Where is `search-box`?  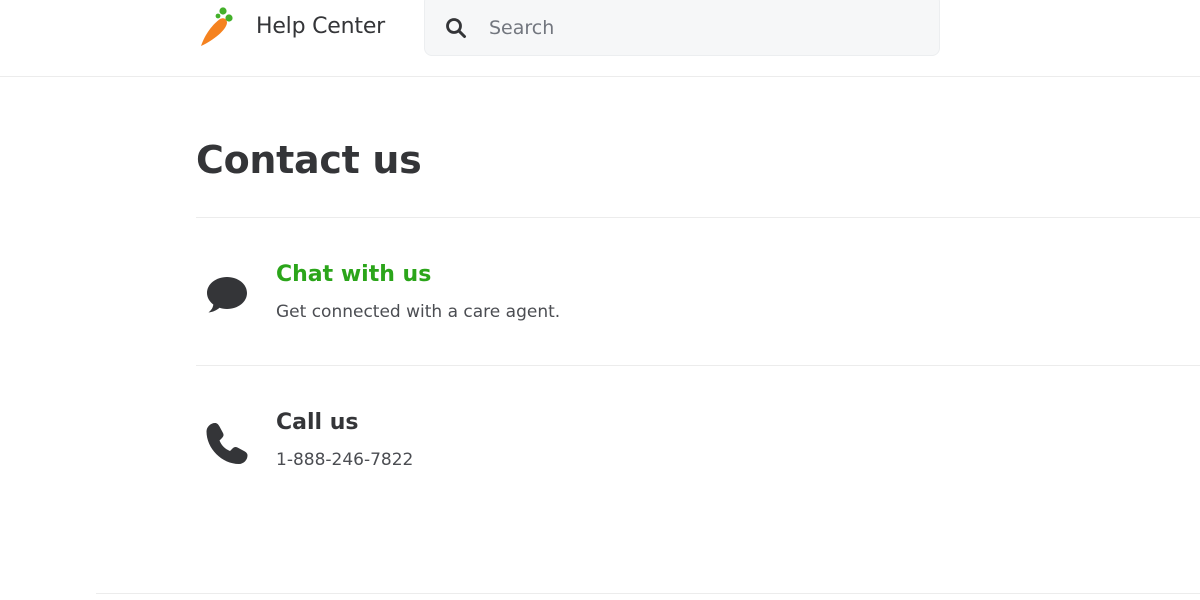 search-box is located at coordinates (682, 28).